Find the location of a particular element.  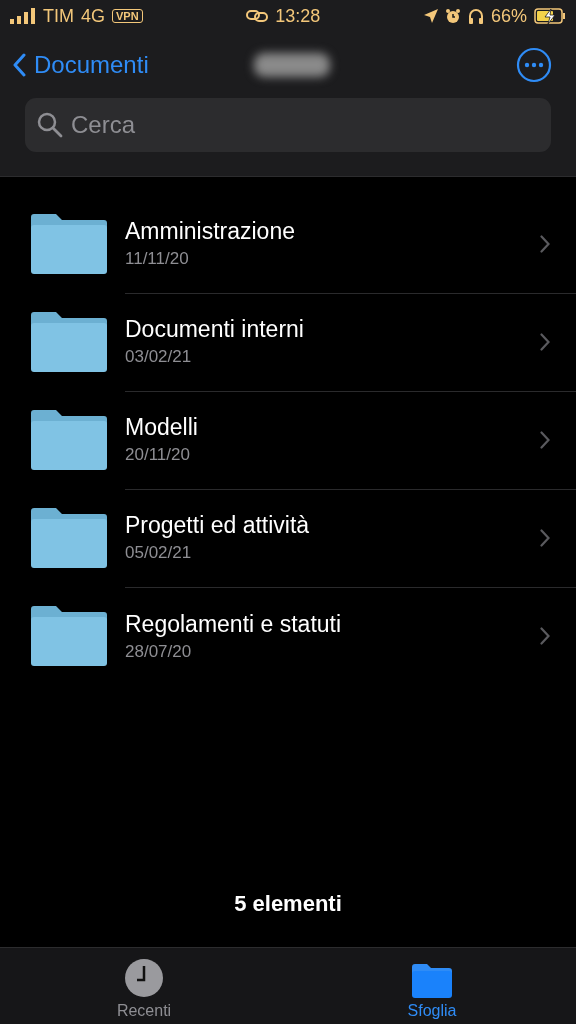

chevron-left-icon is located at coordinates (19, 65).